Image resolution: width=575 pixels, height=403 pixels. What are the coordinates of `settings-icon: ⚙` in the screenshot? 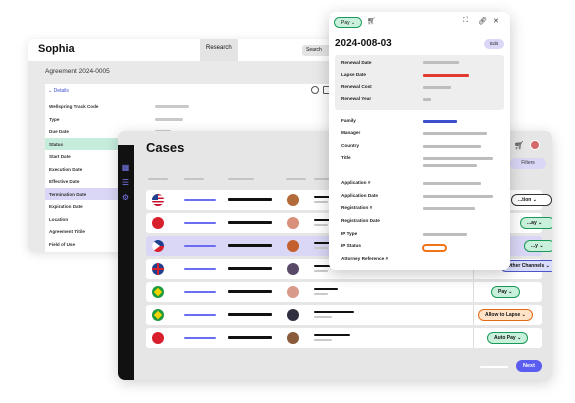 It's located at (125, 197).